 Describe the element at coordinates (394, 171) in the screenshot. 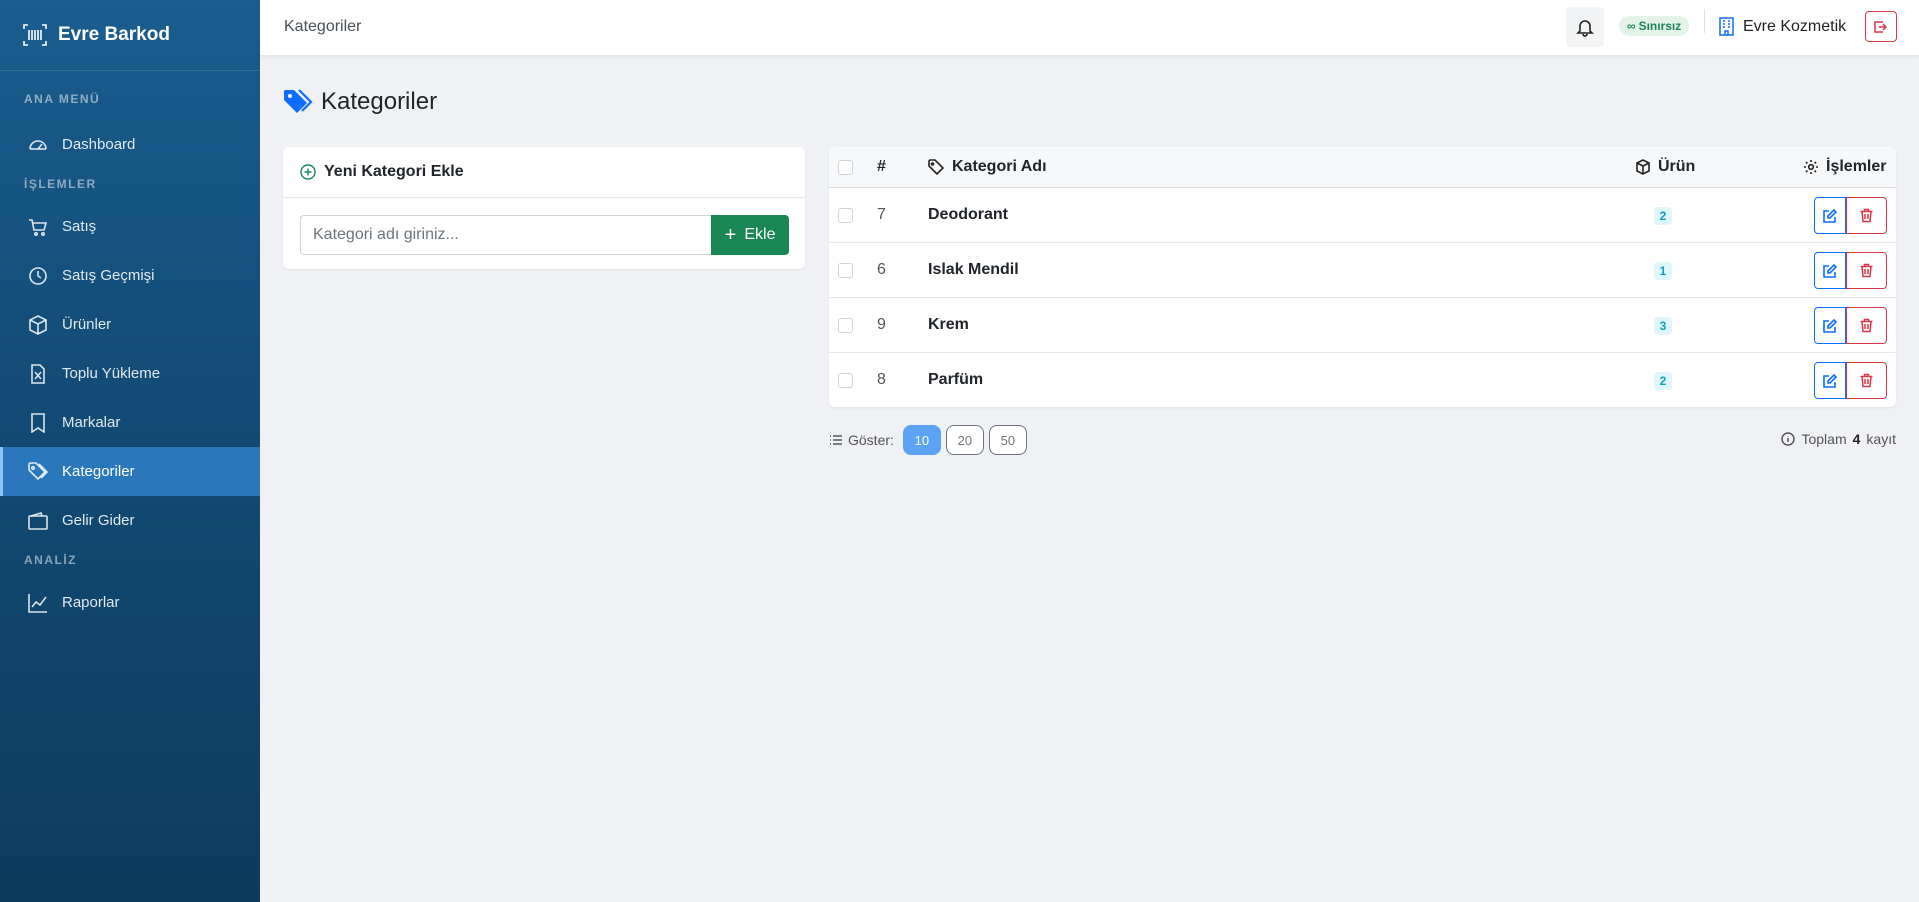

I see `add-category-title: Yeni Kategori Ekle` at that location.